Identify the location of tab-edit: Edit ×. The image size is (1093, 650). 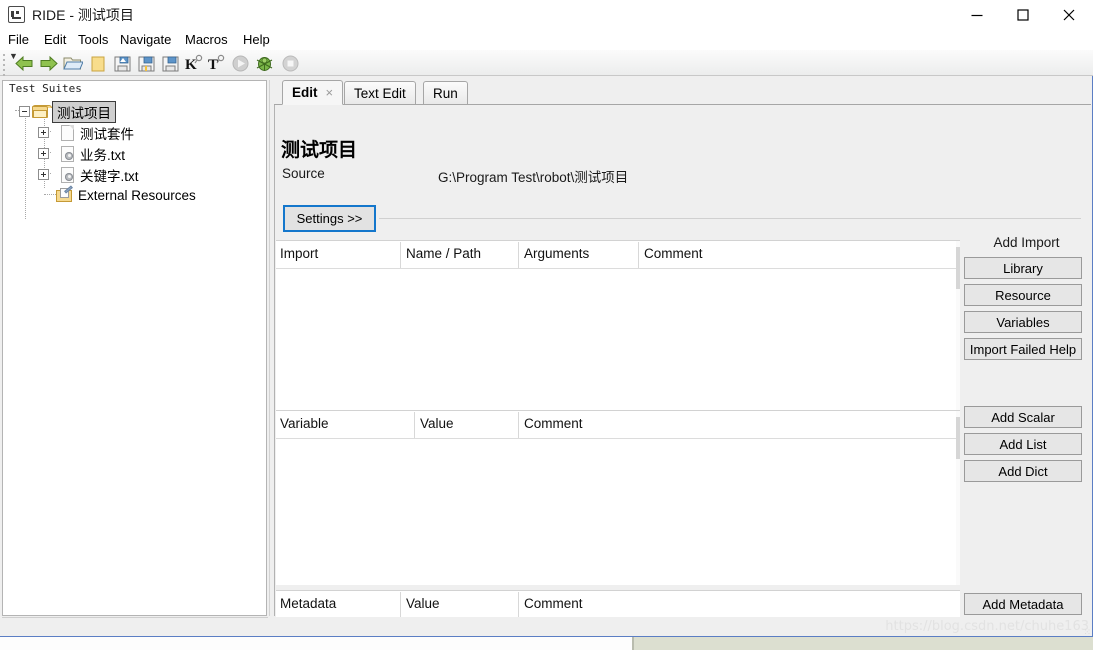
(313, 92).